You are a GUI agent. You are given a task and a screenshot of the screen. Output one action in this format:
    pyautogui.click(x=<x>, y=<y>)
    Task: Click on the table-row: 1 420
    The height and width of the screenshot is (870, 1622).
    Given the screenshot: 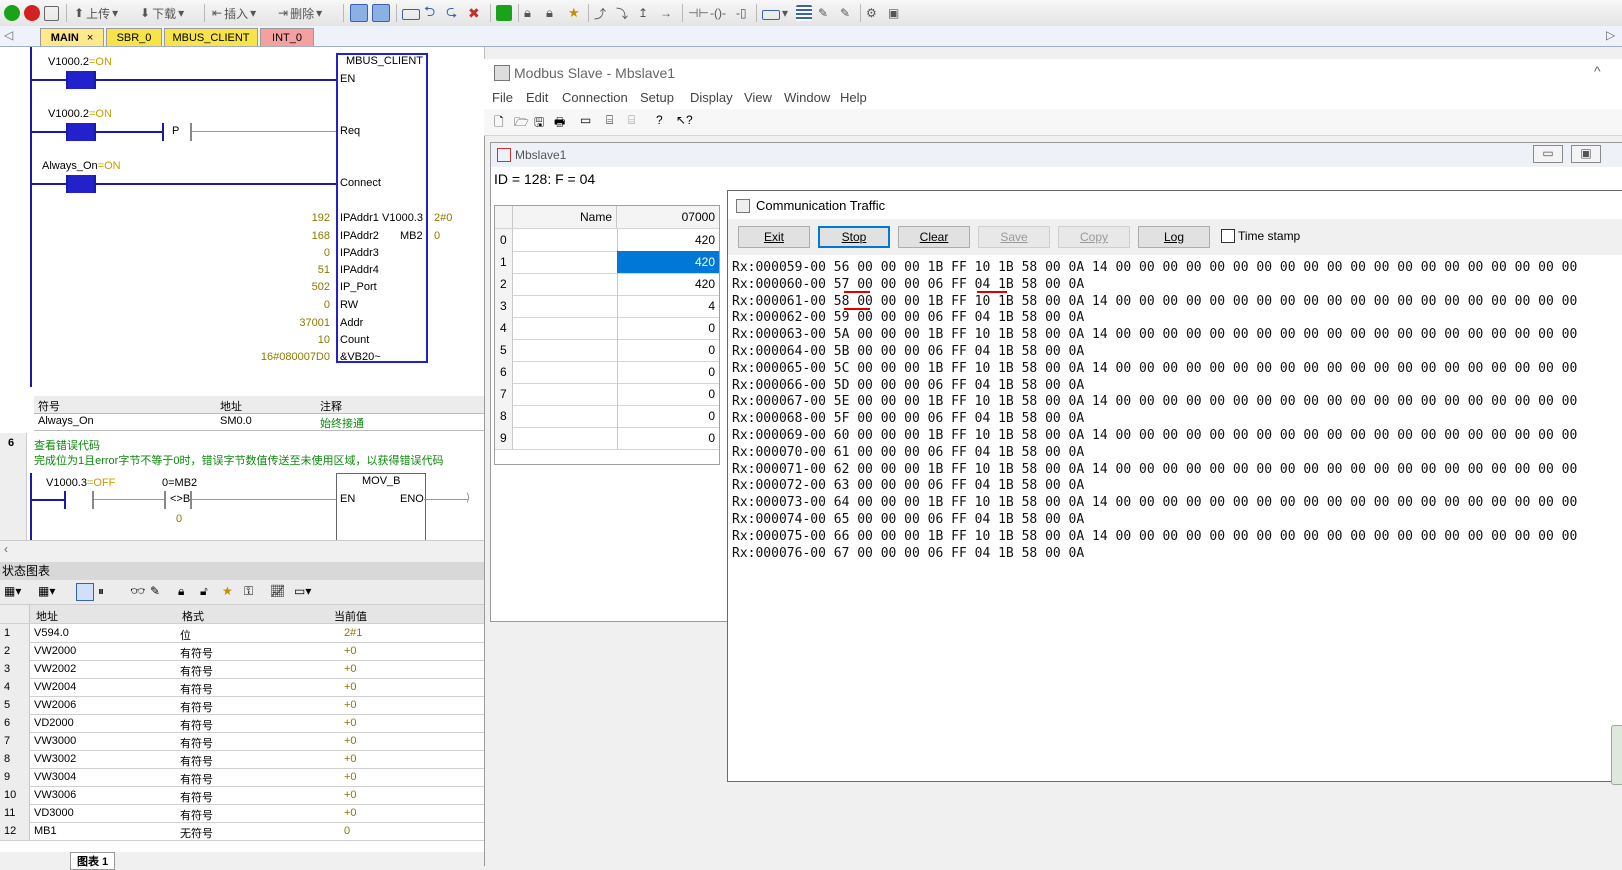 What is the action you would take?
    pyautogui.click(x=607, y=262)
    